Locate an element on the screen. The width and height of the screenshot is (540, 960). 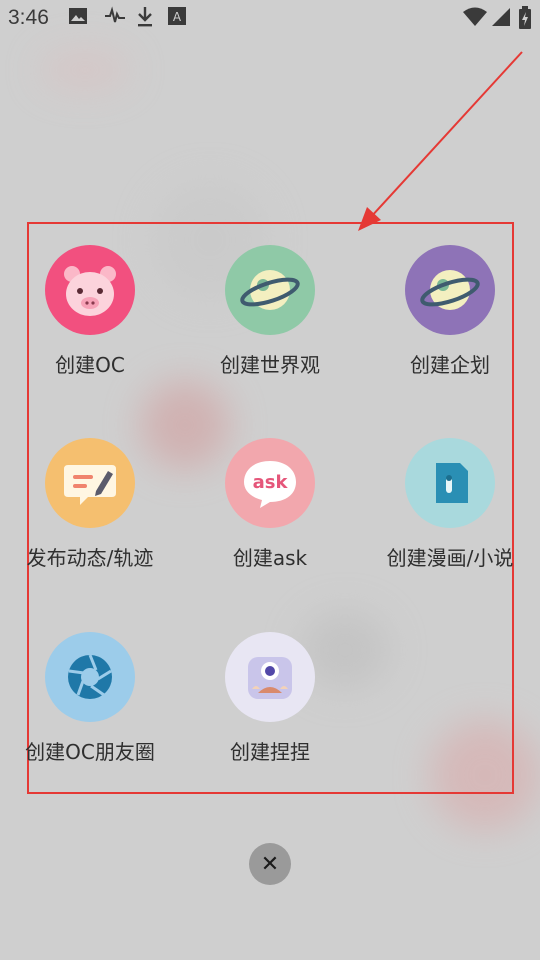
create-comic-novel-button: 创建漫画/小说 is located at coordinates (450, 518).